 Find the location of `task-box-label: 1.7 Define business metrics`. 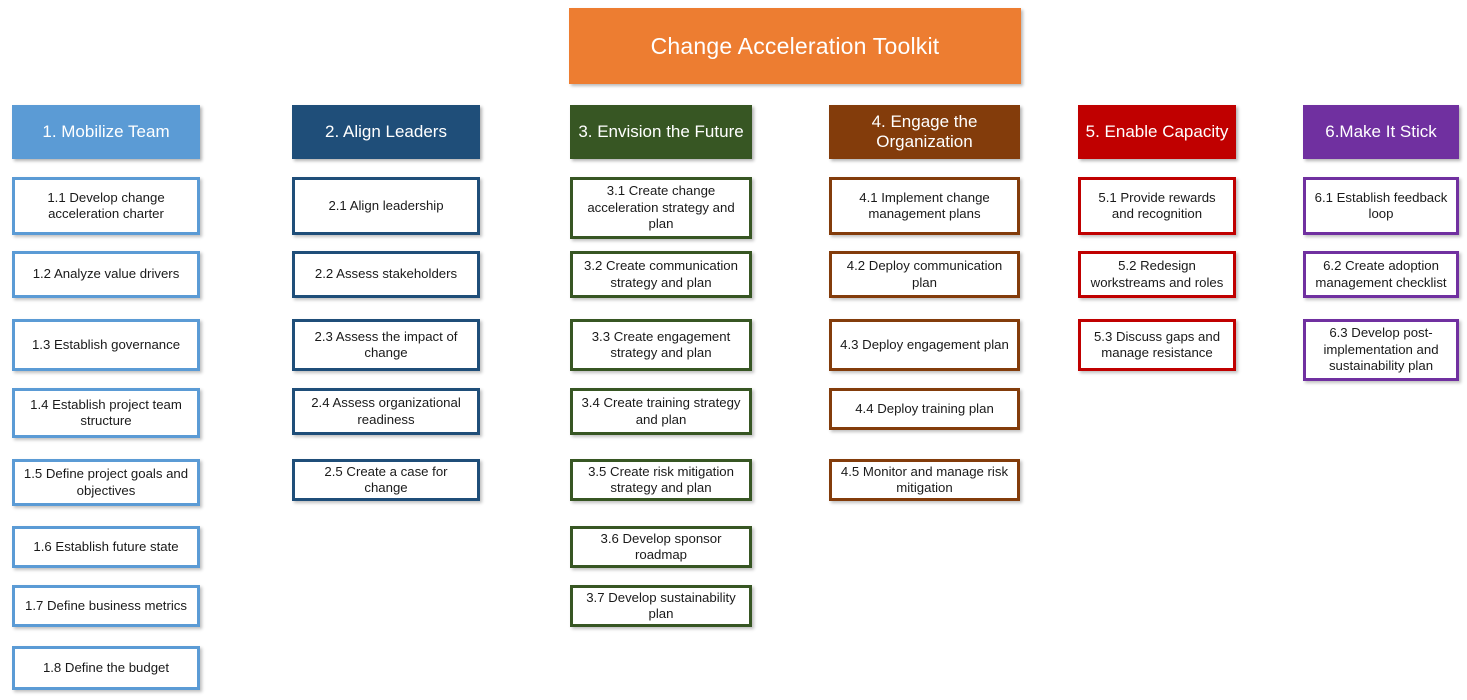

task-box-label: 1.7 Define business metrics is located at coordinates (106, 605).